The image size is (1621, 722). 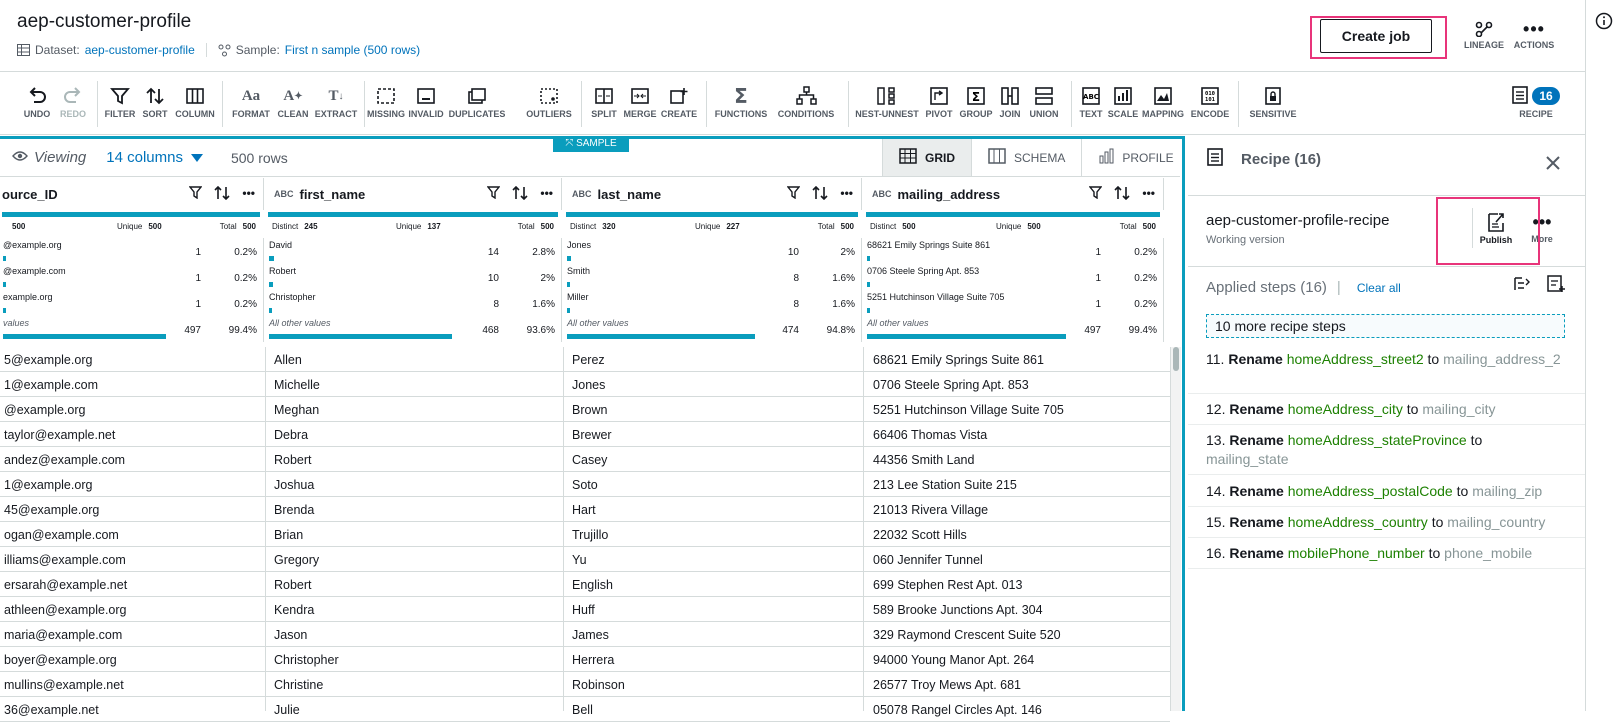 I want to click on table-cell: Bell, so click(x=712, y=710).